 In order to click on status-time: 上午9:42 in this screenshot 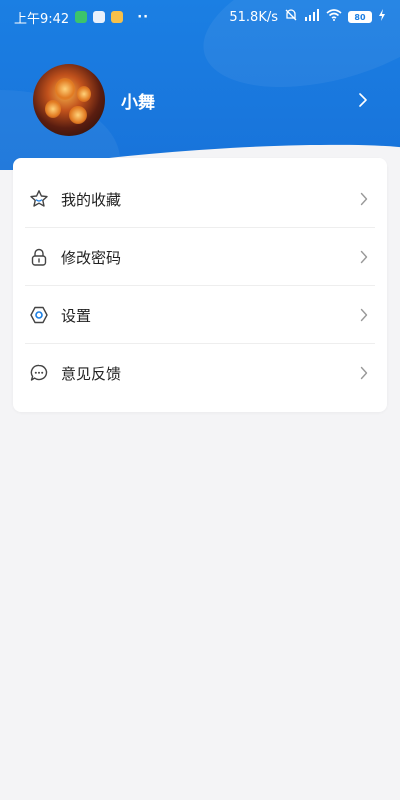, I will do `click(42, 19)`.